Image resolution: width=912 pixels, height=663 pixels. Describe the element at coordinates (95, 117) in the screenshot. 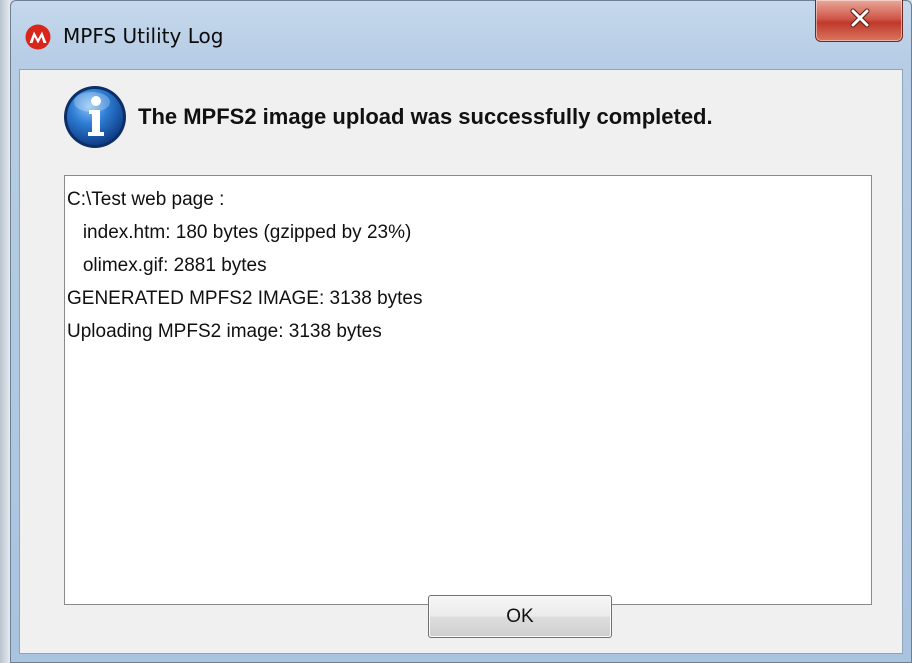

I see `info-icon` at that location.